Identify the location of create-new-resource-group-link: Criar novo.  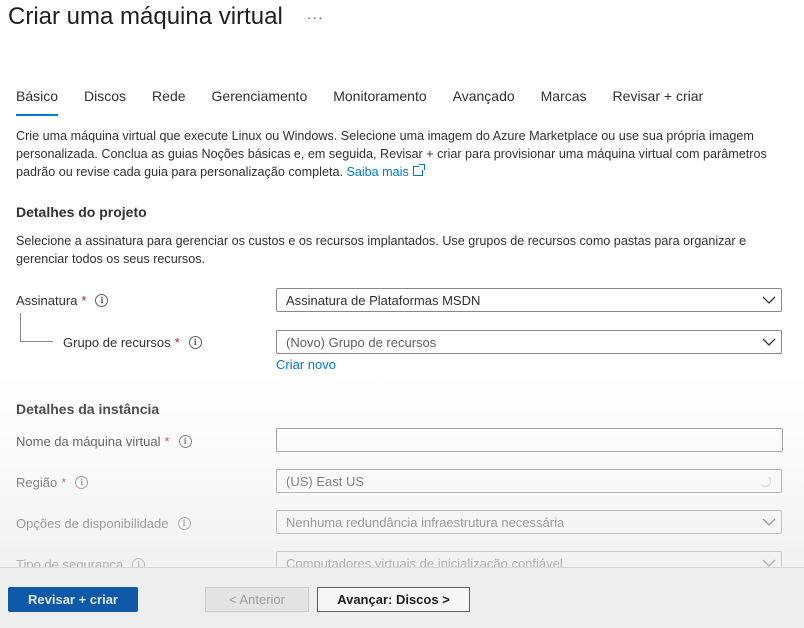
(306, 364).